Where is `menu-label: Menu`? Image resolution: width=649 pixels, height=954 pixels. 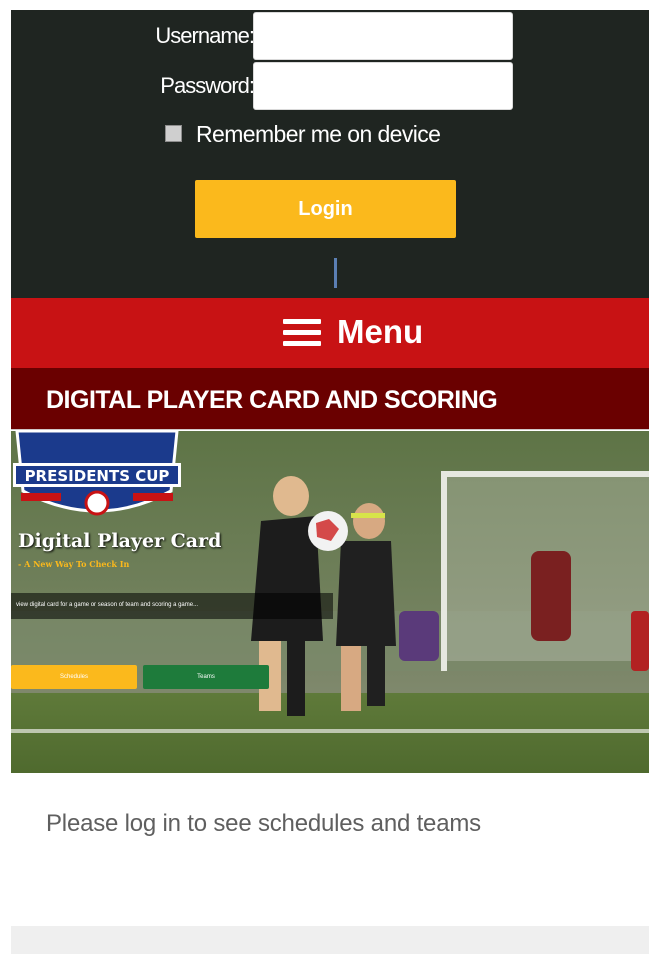
menu-label: Menu is located at coordinates (380, 331).